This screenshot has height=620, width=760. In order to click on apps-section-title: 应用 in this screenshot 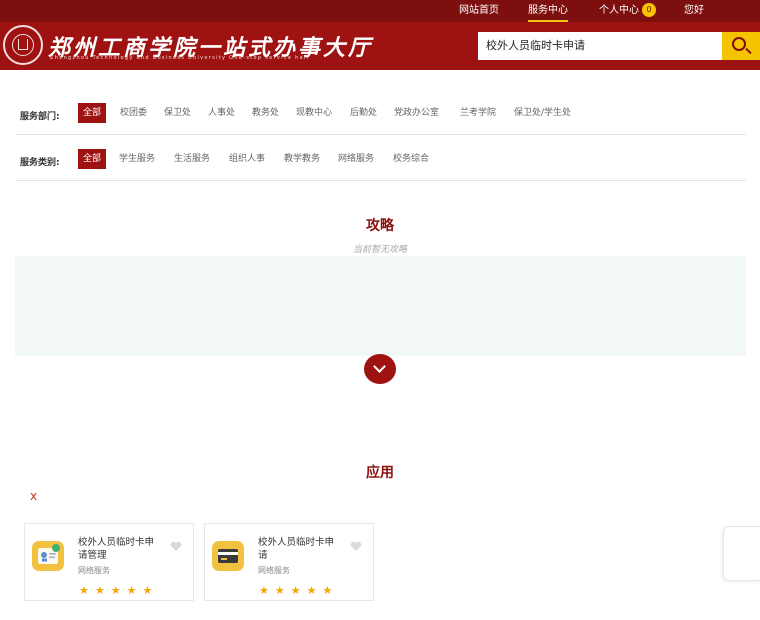, I will do `click(380, 473)`.